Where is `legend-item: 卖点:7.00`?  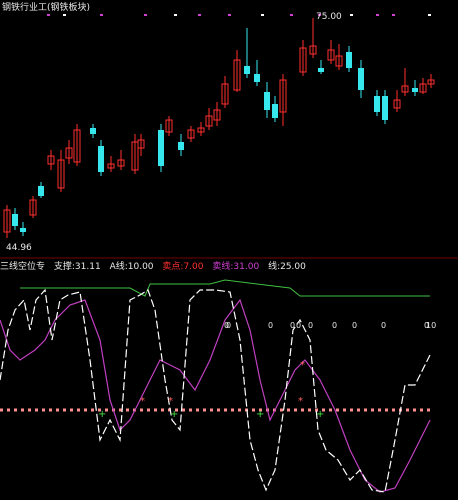
legend-item: 卖点:7.00 is located at coordinates (183, 267).